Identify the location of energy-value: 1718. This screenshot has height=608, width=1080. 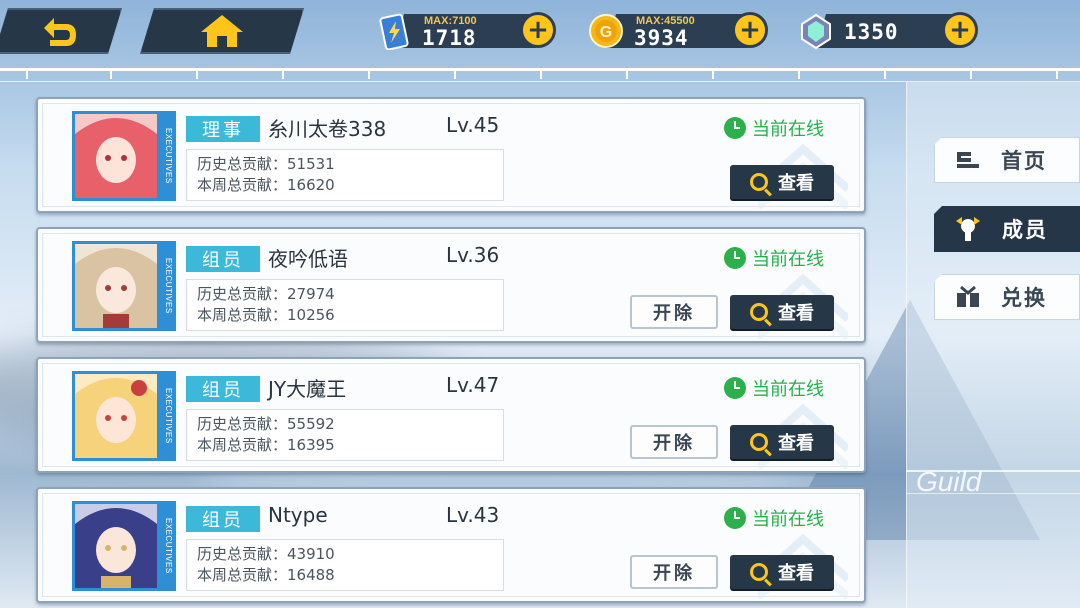
(449, 38).